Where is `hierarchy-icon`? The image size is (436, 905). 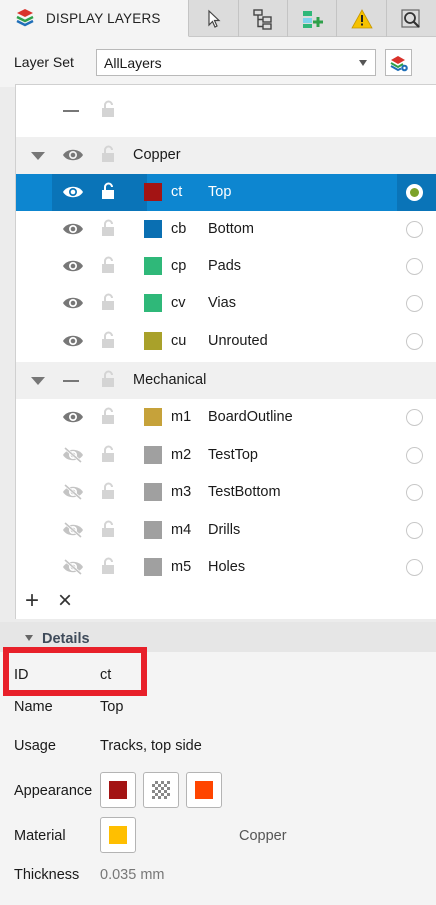
hierarchy-icon is located at coordinates (262, 19).